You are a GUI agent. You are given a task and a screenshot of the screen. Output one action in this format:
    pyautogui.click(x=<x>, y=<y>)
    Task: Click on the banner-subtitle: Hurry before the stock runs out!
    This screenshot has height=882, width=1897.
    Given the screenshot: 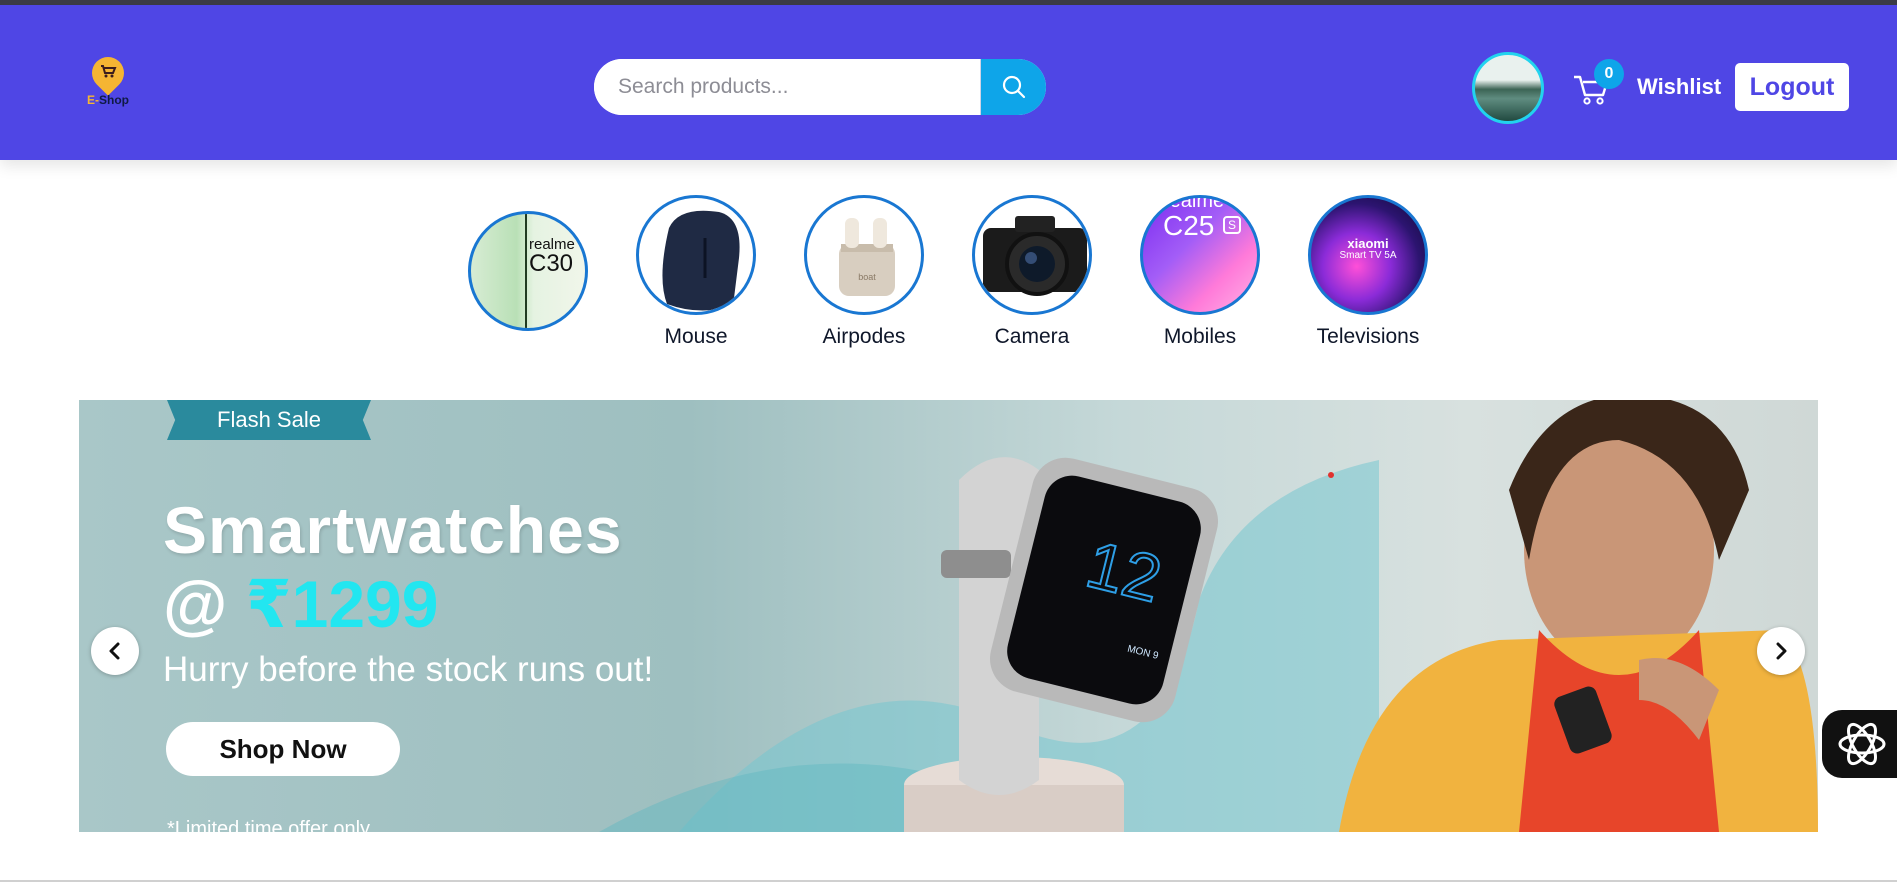 What is the action you would take?
    pyautogui.click(x=408, y=669)
    